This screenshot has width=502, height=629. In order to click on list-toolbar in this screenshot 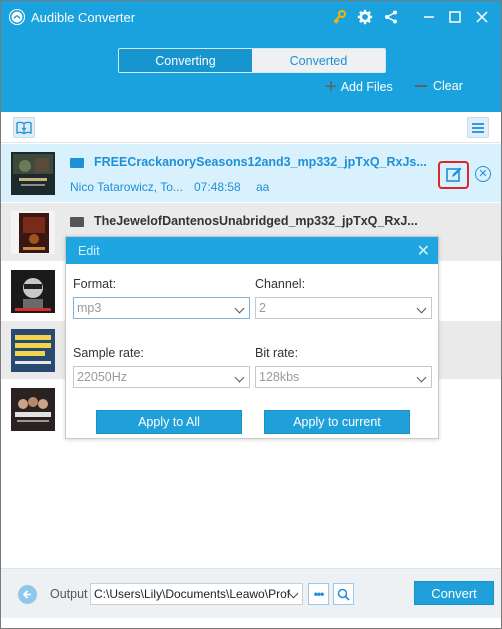, I will do `click(251, 127)`.